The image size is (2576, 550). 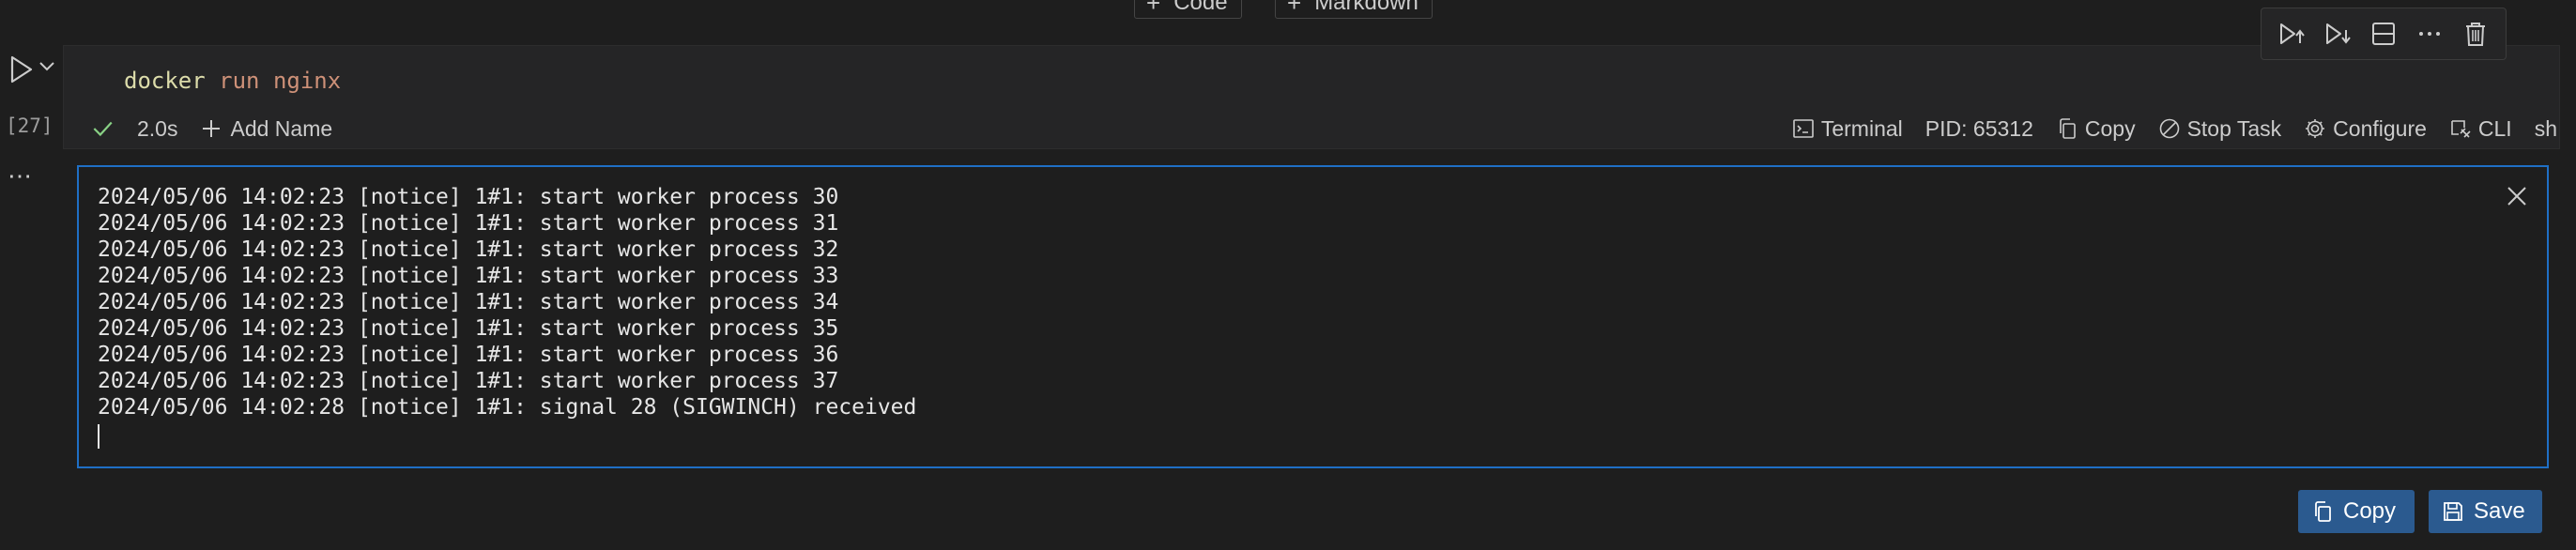 I want to click on run-below-icon, so click(x=2338, y=33).